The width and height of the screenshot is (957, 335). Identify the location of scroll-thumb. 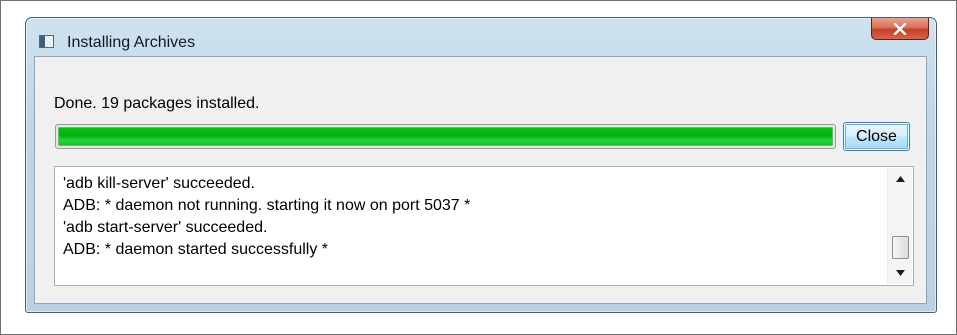
(900, 247).